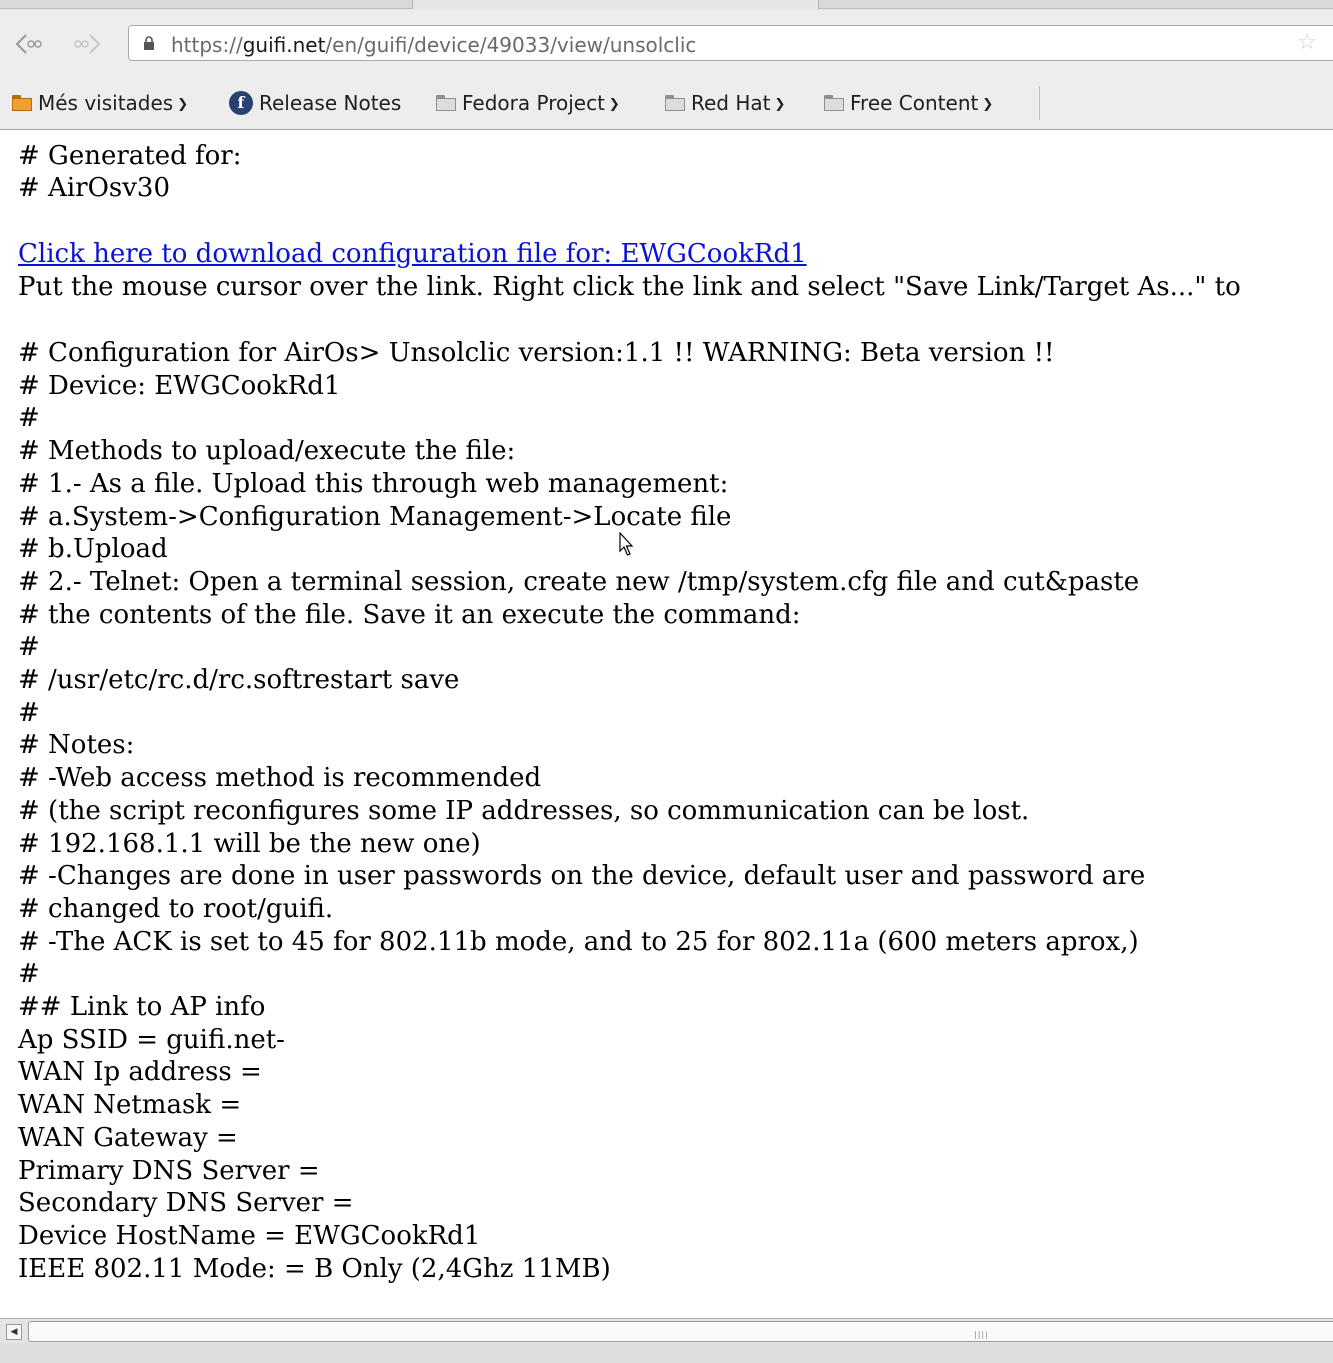 This screenshot has width=1333, height=1363. What do you see at coordinates (330, 103) in the screenshot?
I see `bookmark-label: Release Notes` at bounding box center [330, 103].